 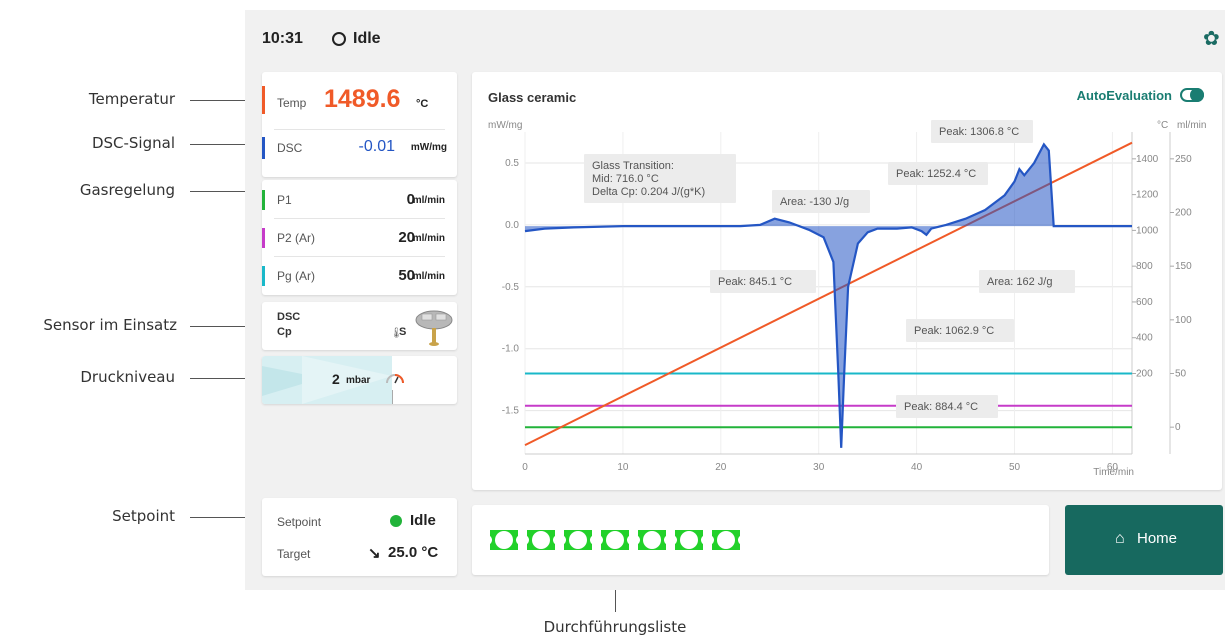 I want to click on pressure-card: 2 mbar, so click(x=359, y=380).